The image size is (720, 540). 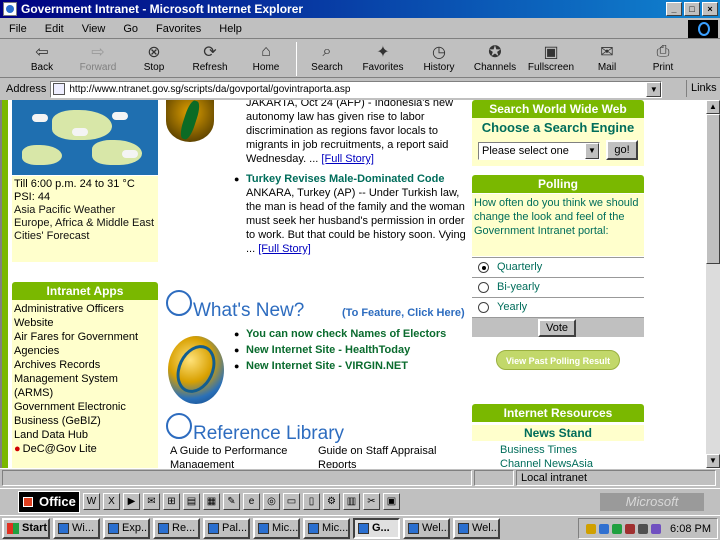 I want to click on app-link-air-fares: Air Fares for Government Agencies, so click(x=85, y=344).